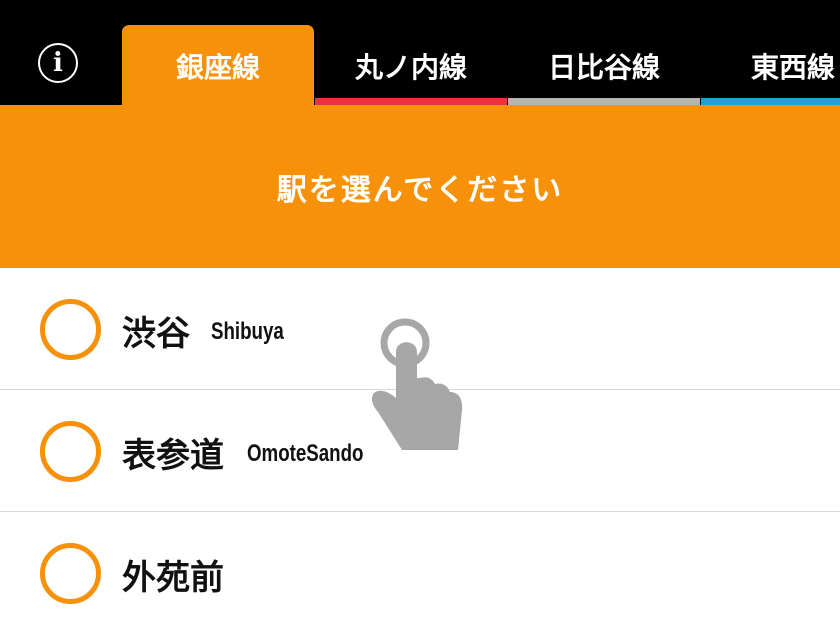  What do you see at coordinates (217, 67) in the screenshot?
I see `tab-label: 銀座線` at bounding box center [217, 67].